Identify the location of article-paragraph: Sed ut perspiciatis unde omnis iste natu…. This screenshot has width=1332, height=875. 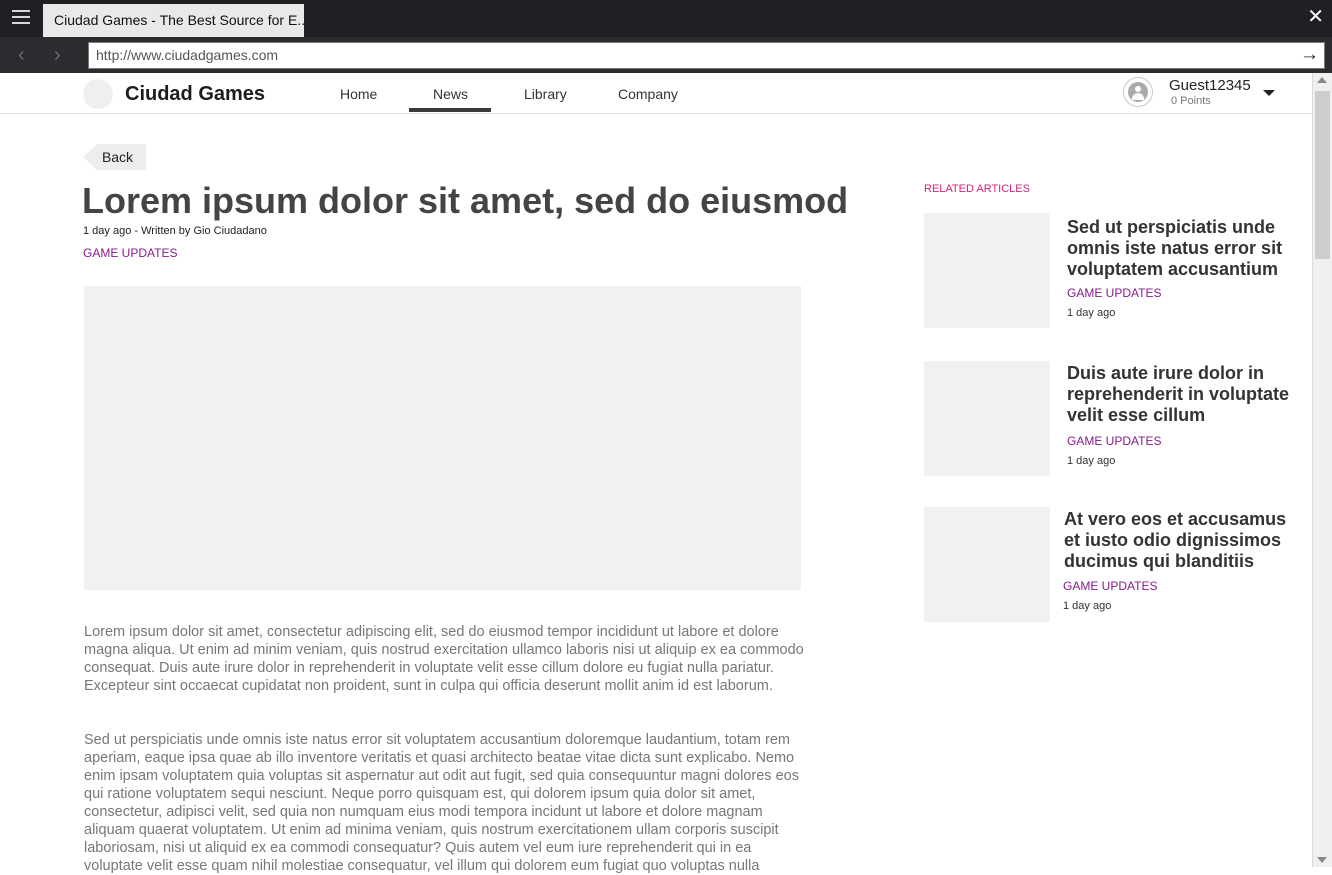
(441, 803).